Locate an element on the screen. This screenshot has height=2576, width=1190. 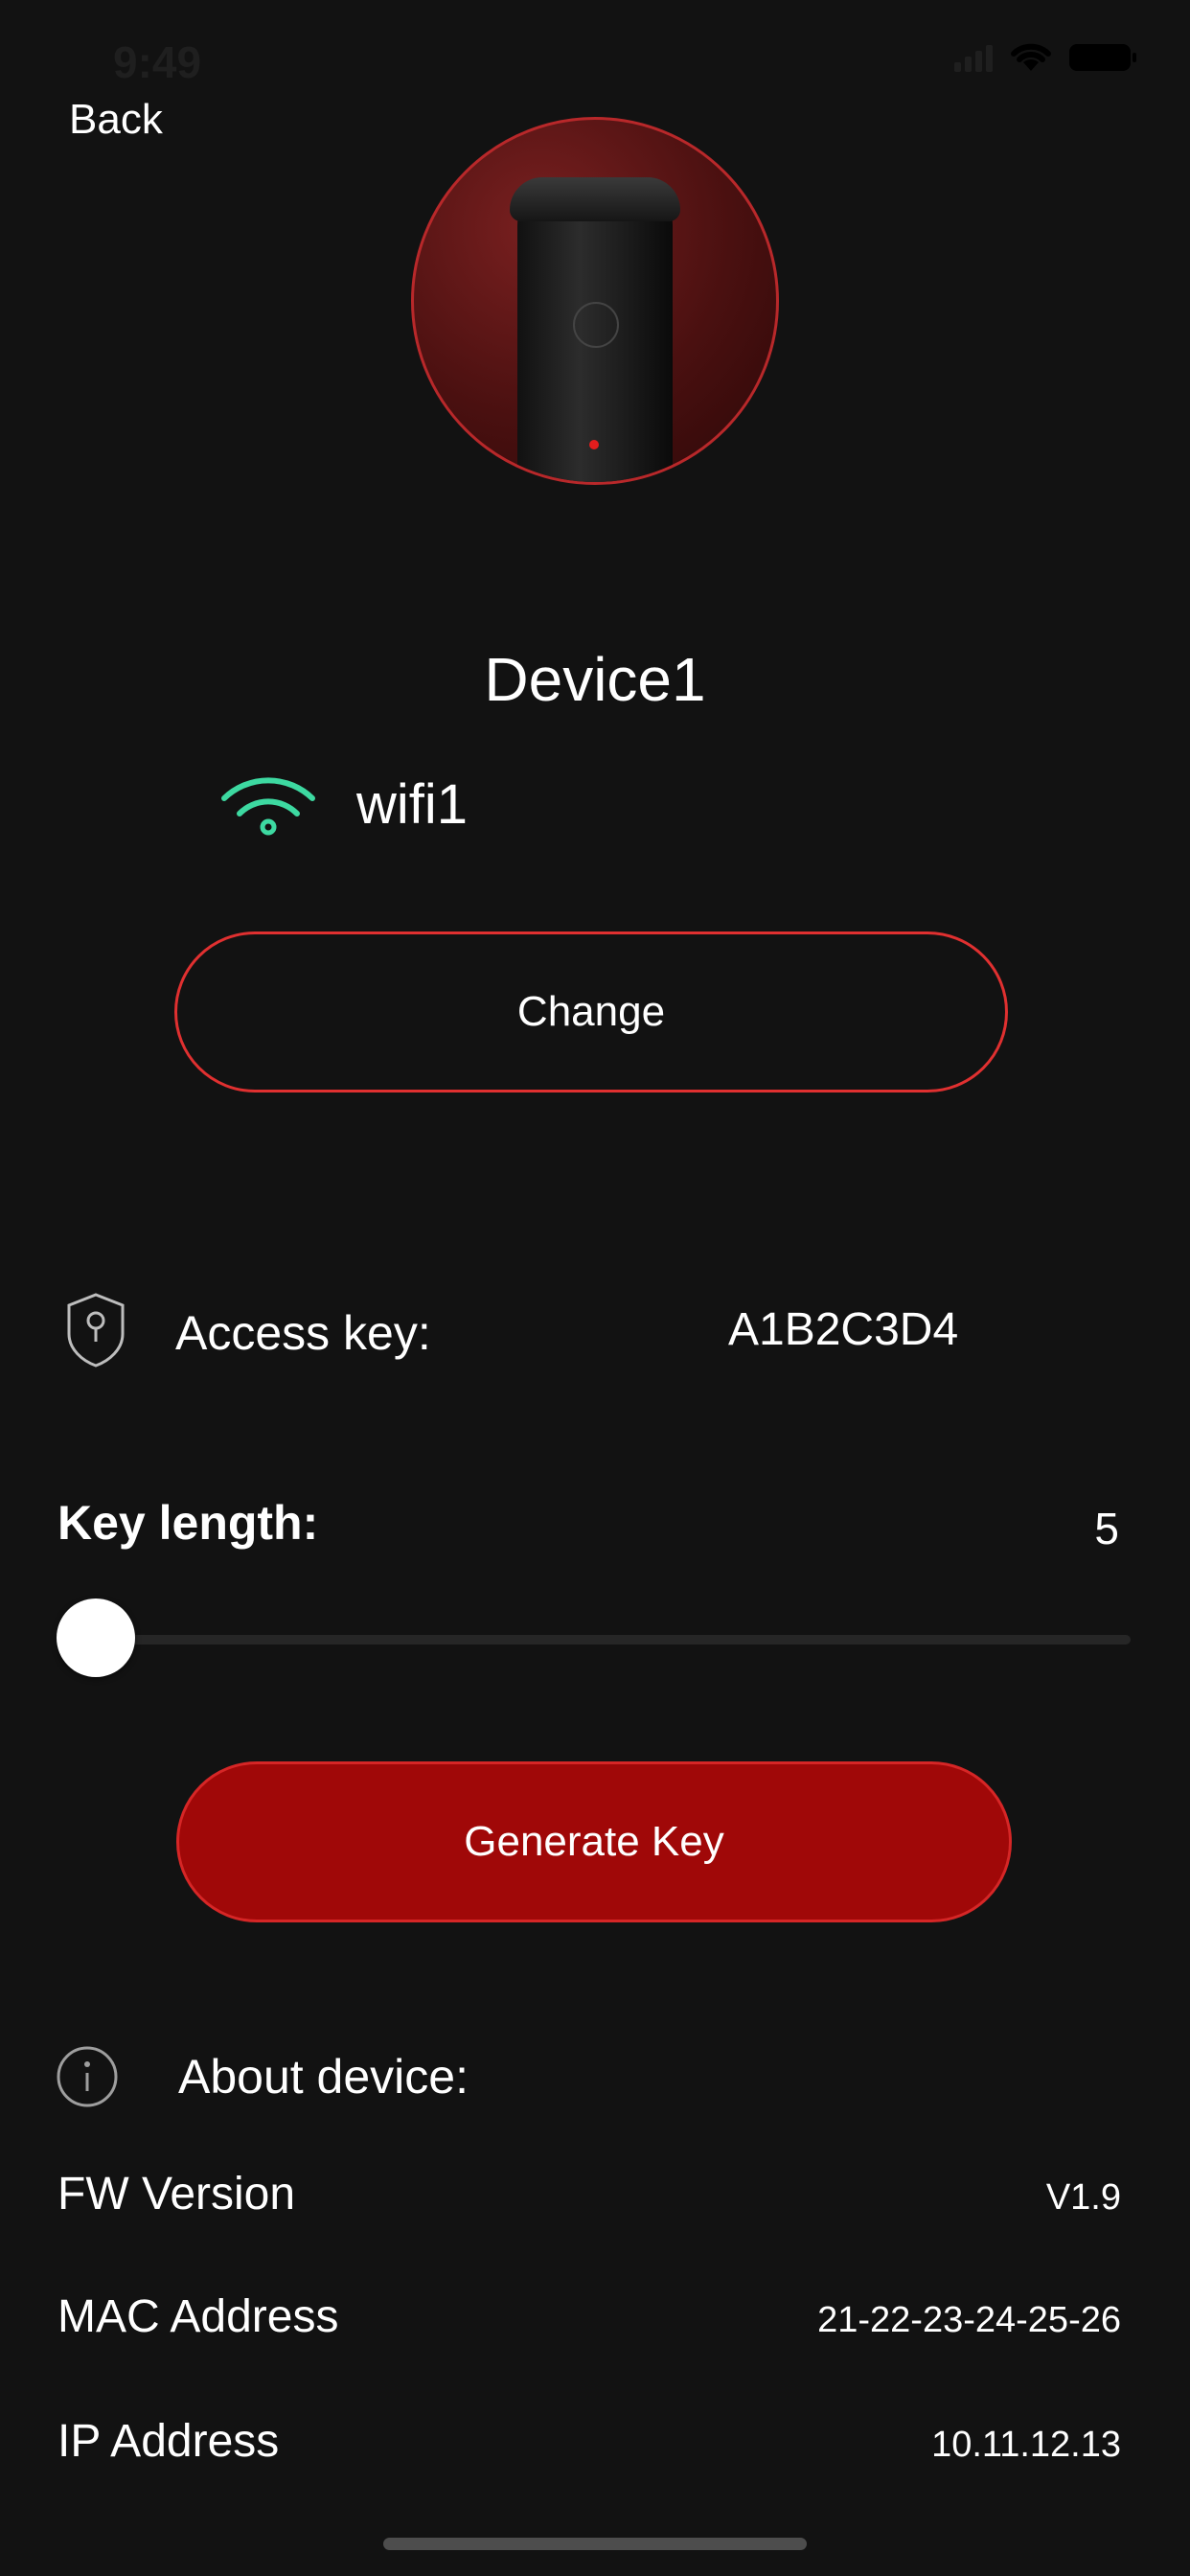
ip-address-label: IP Address is located at coordinates (168, 2441).